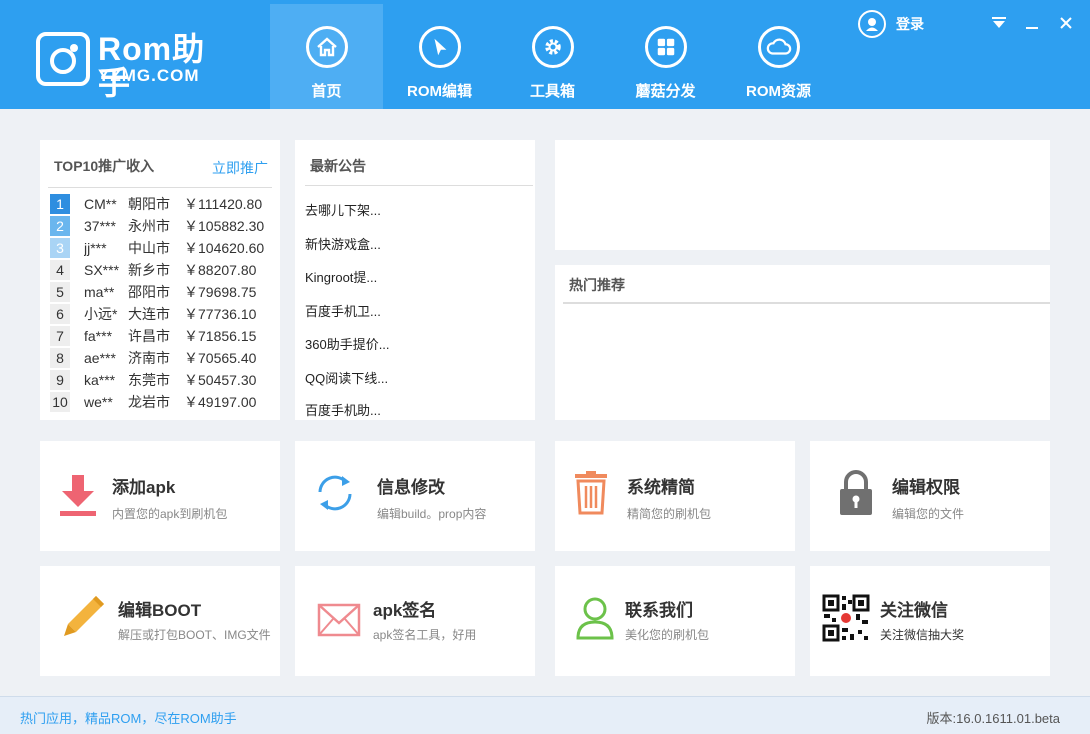  I want to click on login-button: 登录, so click(891, 24).